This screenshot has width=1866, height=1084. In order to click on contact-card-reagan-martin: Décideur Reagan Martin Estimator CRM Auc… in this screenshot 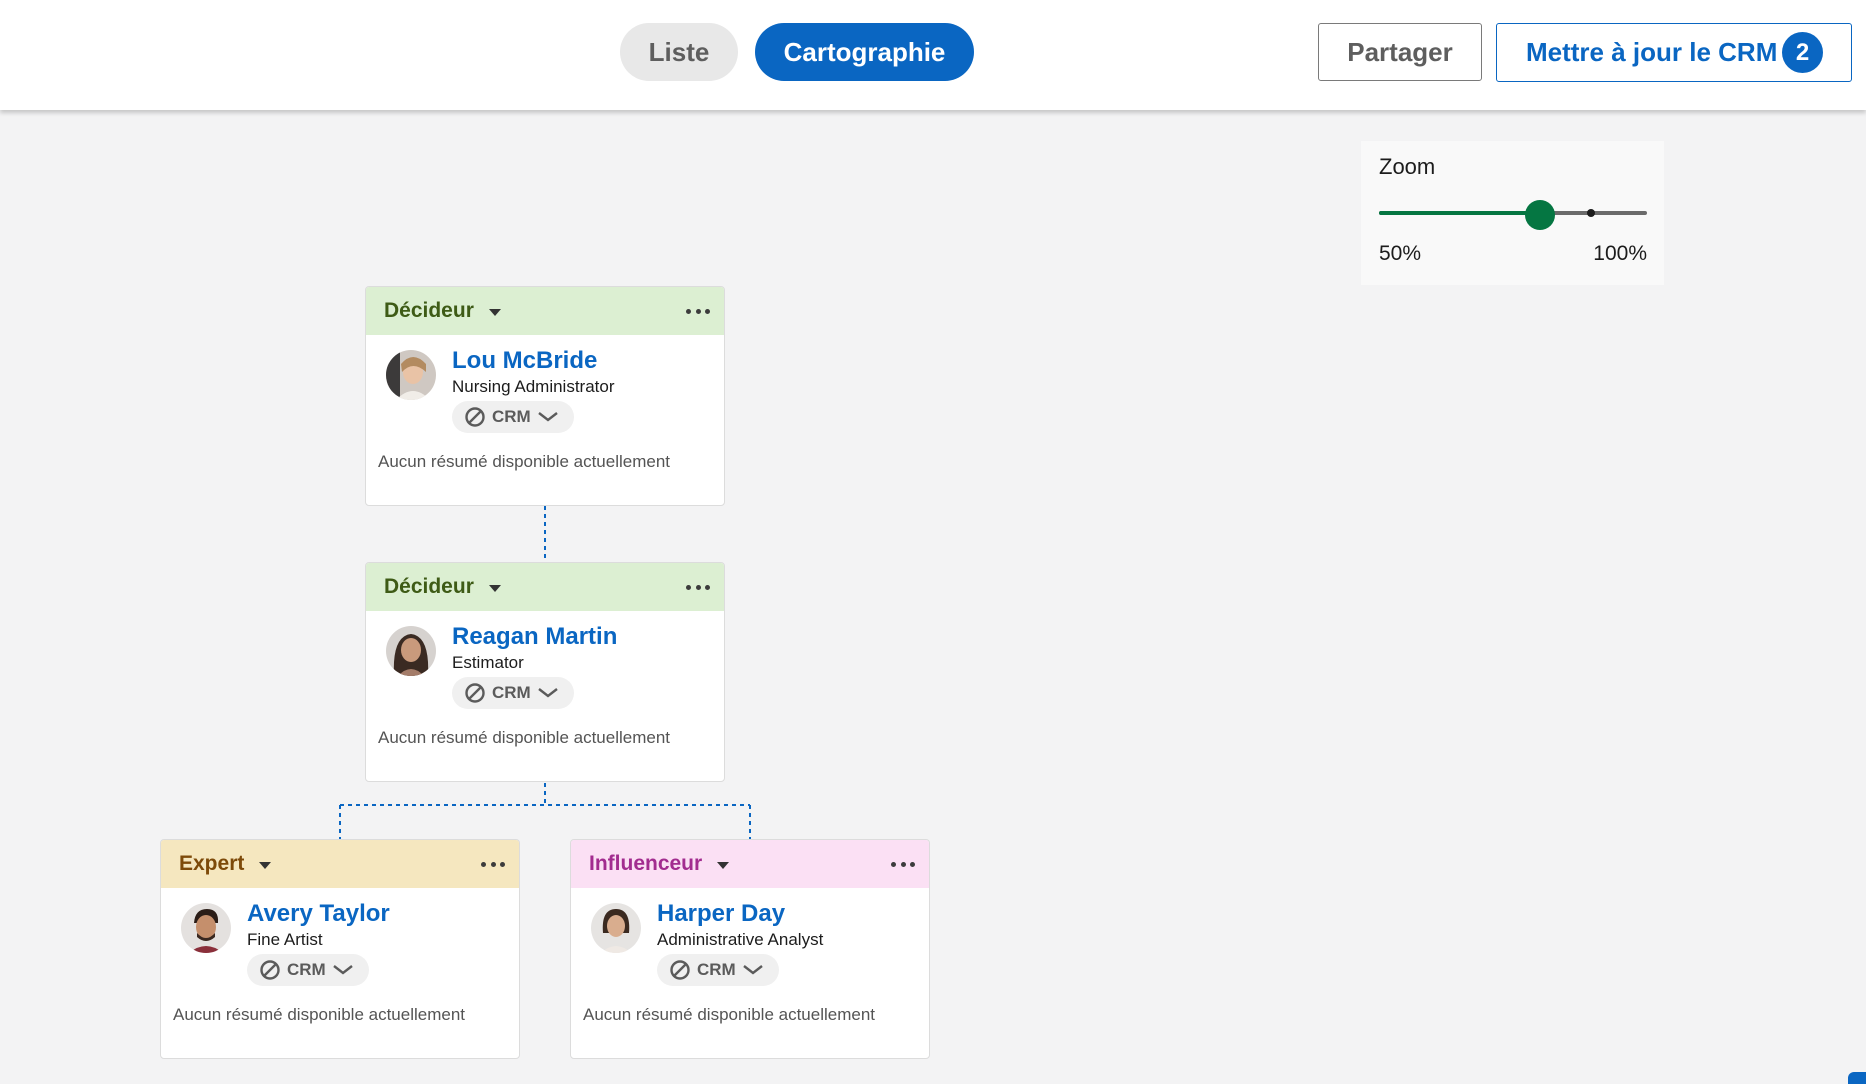, I will do `click(545, 672)`.